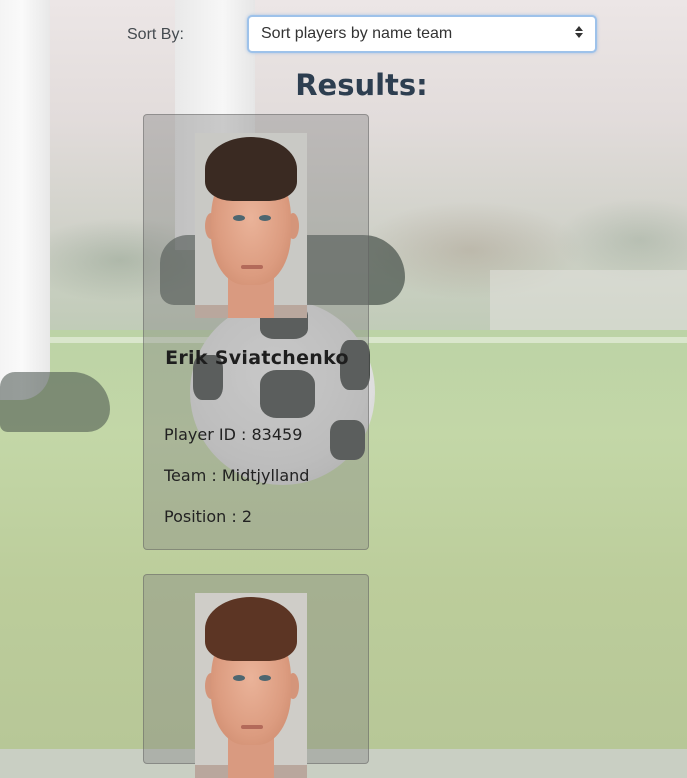  I want to click on player-card, so click(256, 676).